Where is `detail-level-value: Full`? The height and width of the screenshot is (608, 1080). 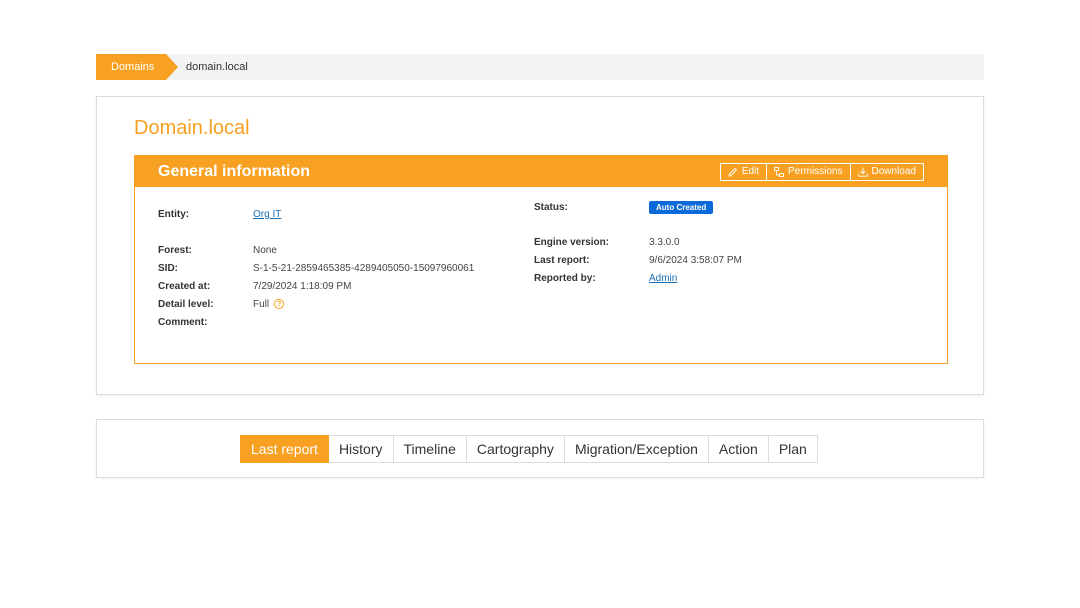 detail-level-value: Full is located at coordinates (261, 304).